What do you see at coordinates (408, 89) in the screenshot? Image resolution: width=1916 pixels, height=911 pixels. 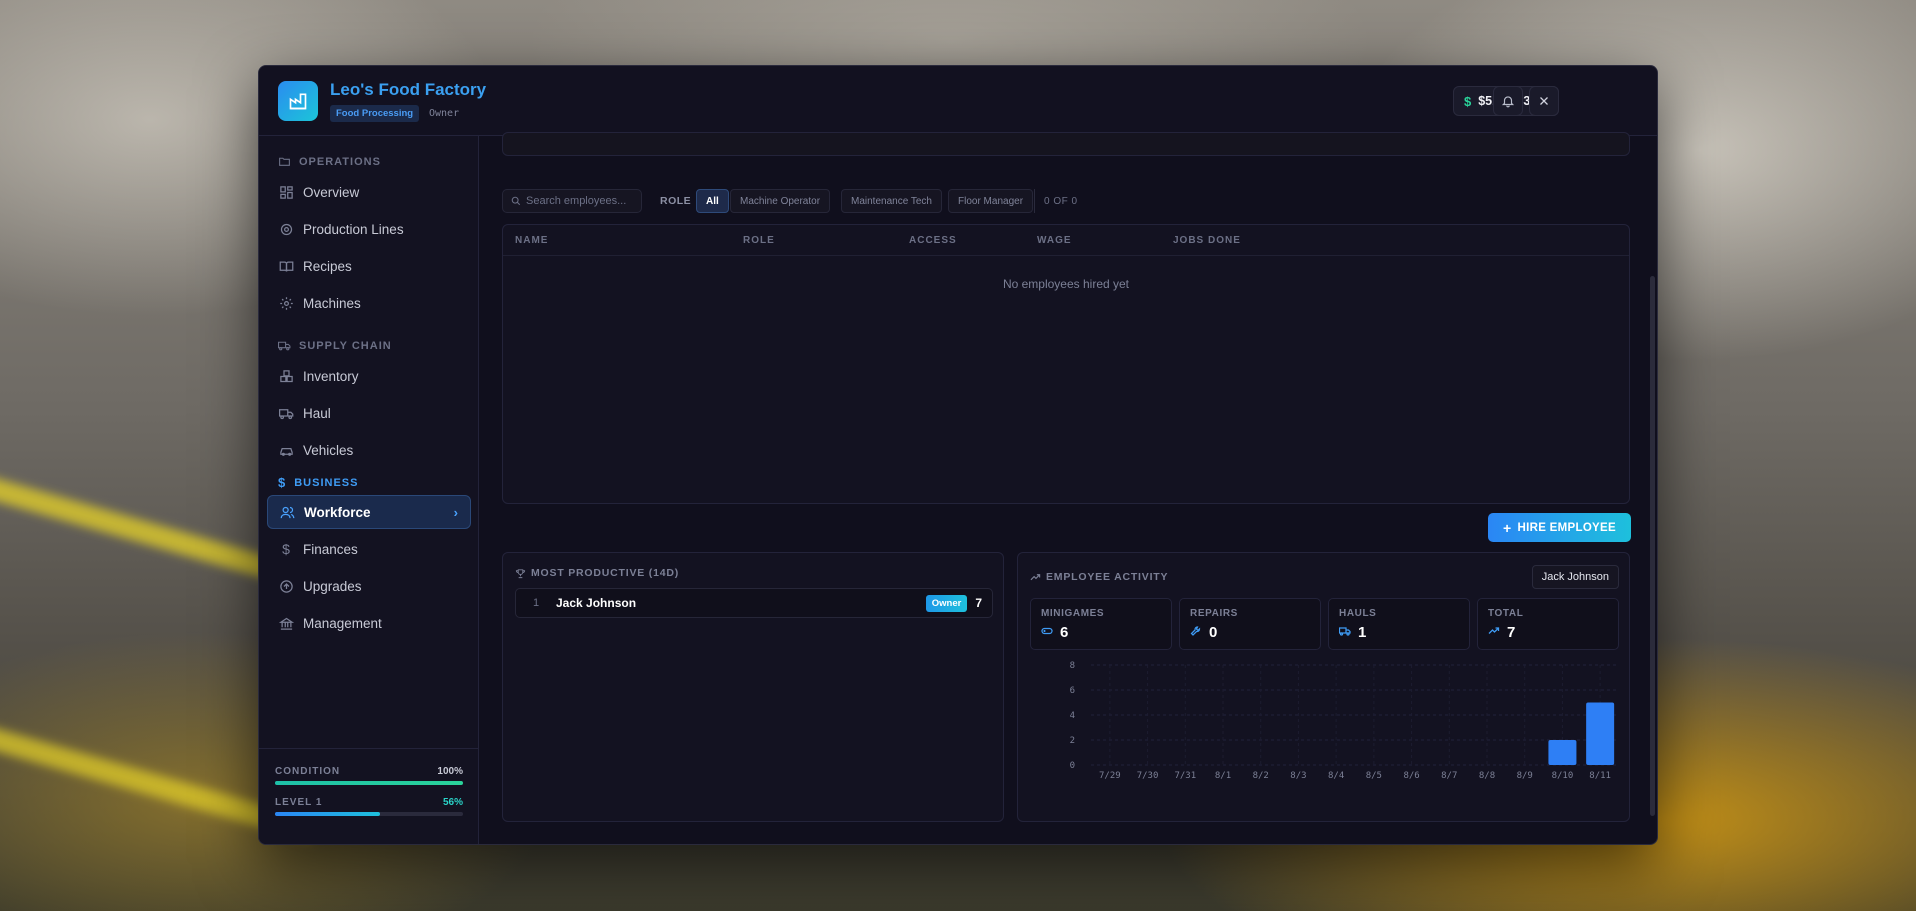 I see `factory-title: Leo's Food Factory` at bounding box center [408, 89].